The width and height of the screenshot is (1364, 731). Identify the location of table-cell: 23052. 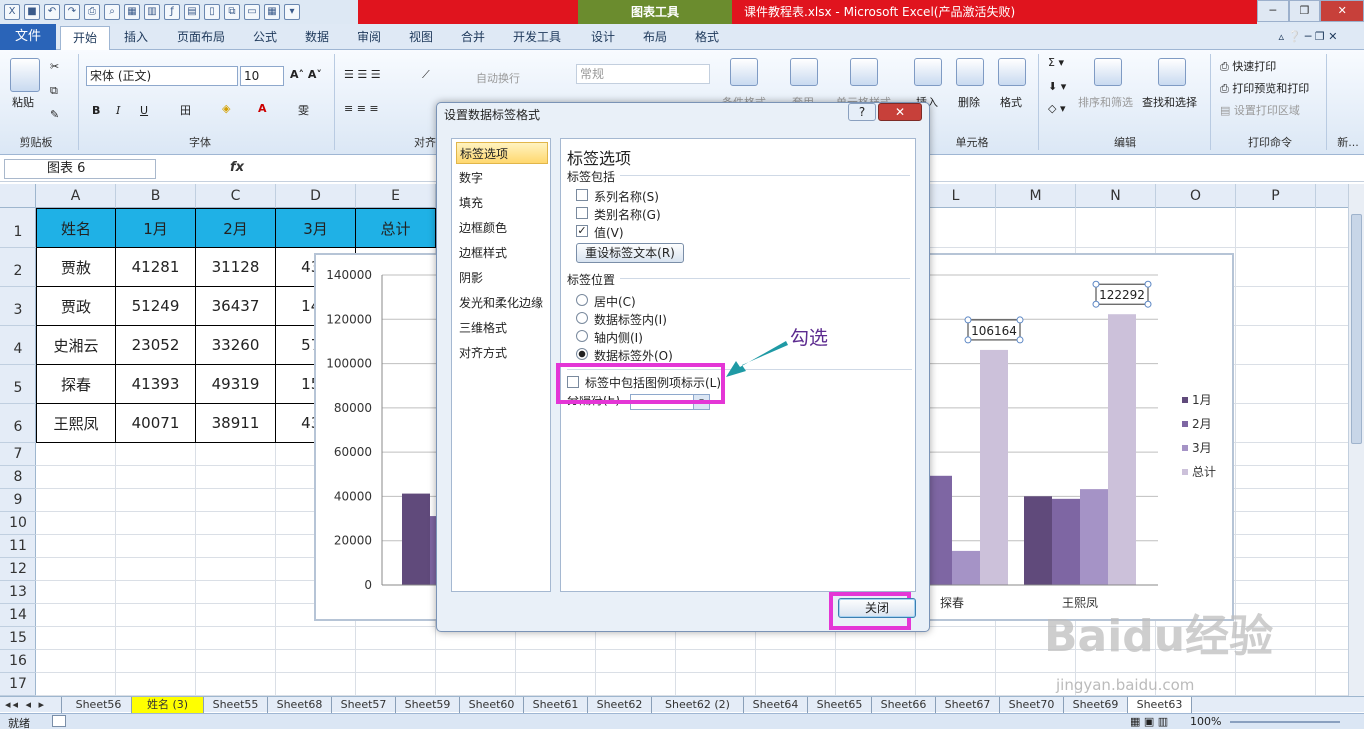
(156, 345).